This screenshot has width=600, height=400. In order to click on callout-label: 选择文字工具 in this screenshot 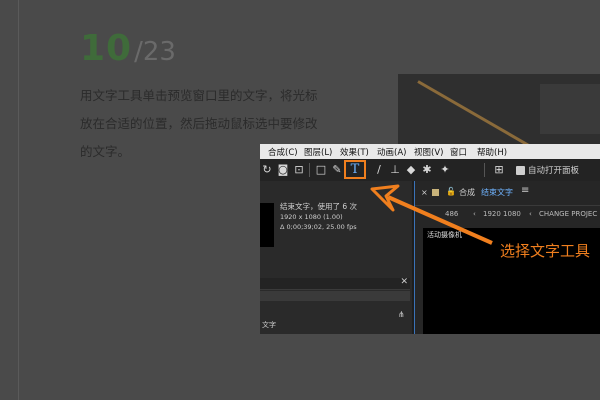, I will do `click(545, 251)`.